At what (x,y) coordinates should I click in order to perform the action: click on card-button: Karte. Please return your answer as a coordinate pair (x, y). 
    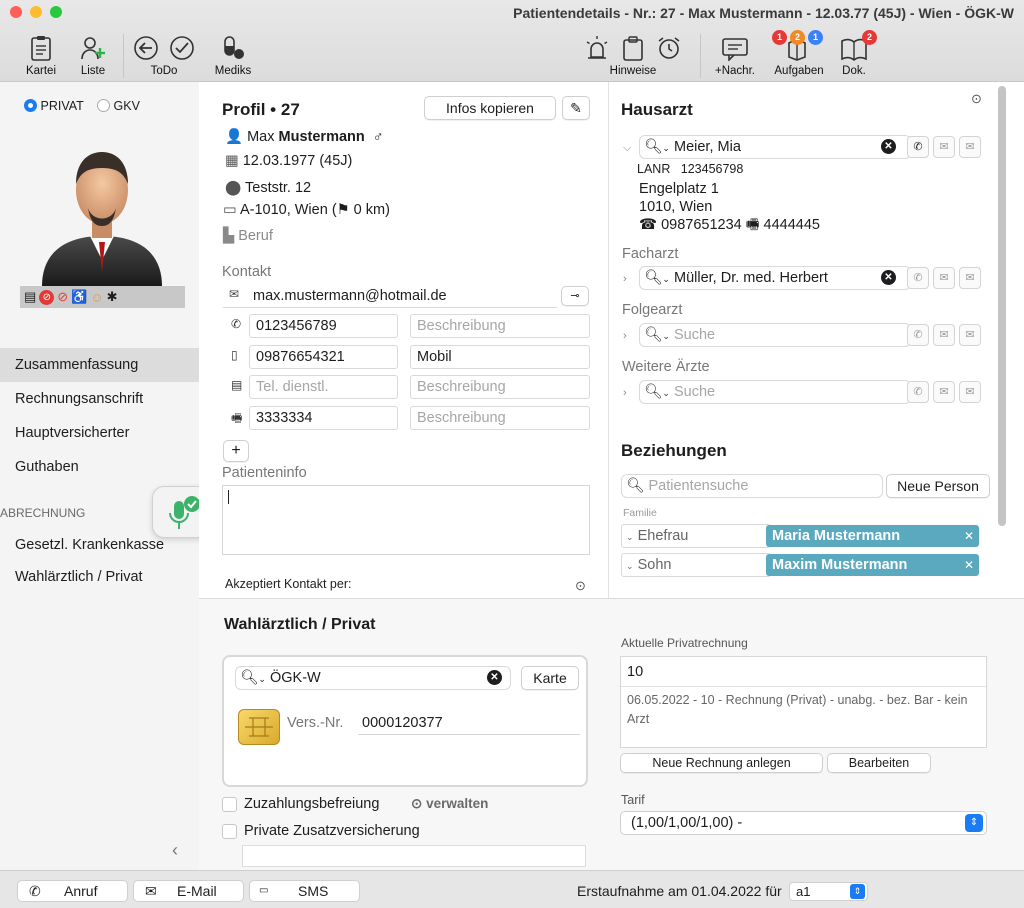
    Looking at the image, I should click on (550, 678).